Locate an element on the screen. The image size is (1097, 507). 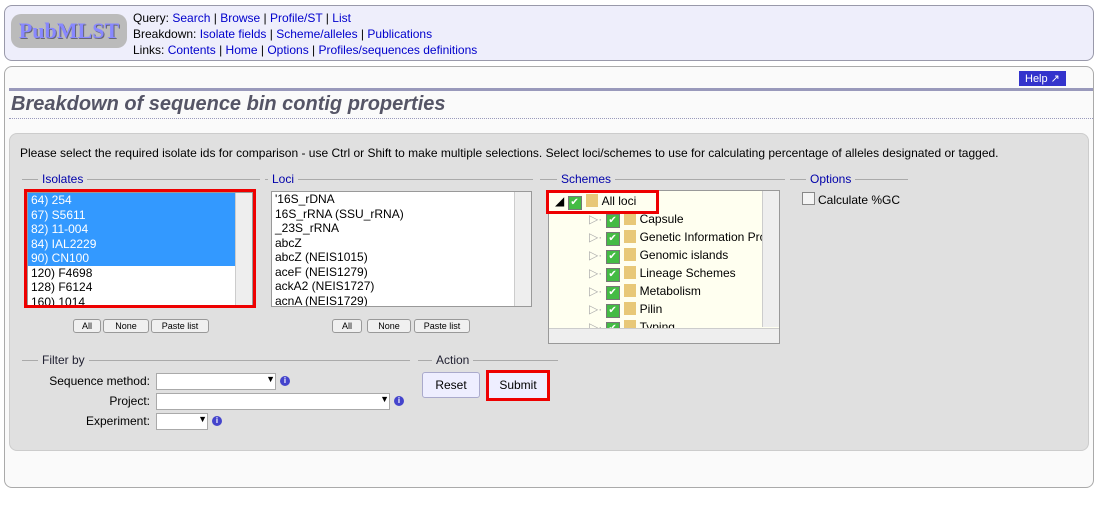
tree-item: ▷· ✔ Genetic Information Proce is located at coordinates (684, 237).